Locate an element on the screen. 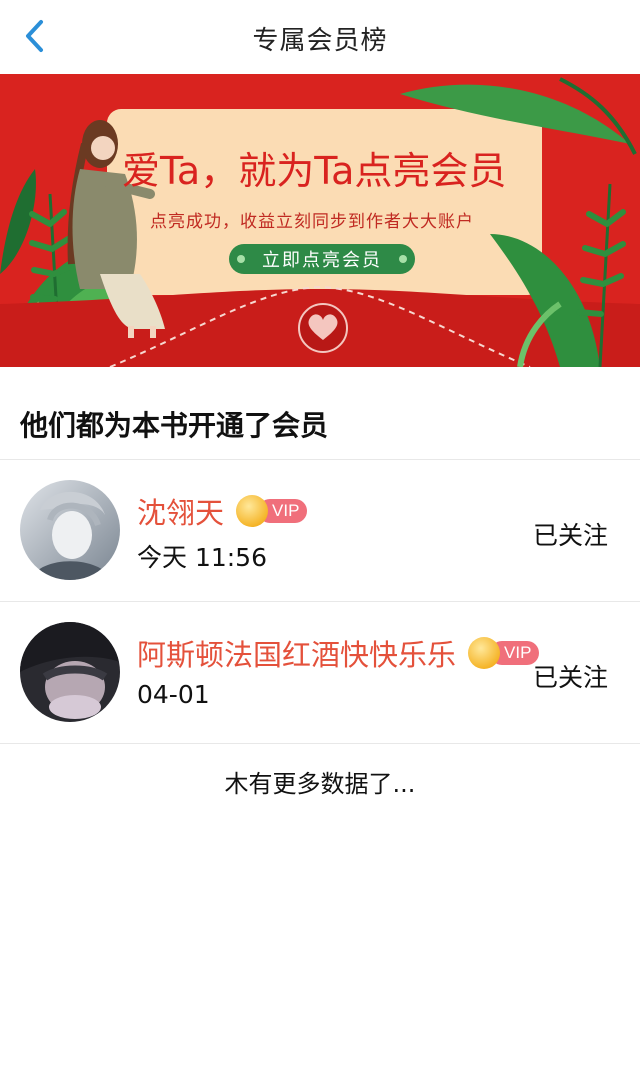 The width and height of the screenshot is (640, 1074). member-row: 阿斯顿法国红酒快快乐乐 VIP 04-01 已关注 is located at coordinates (320, 672).